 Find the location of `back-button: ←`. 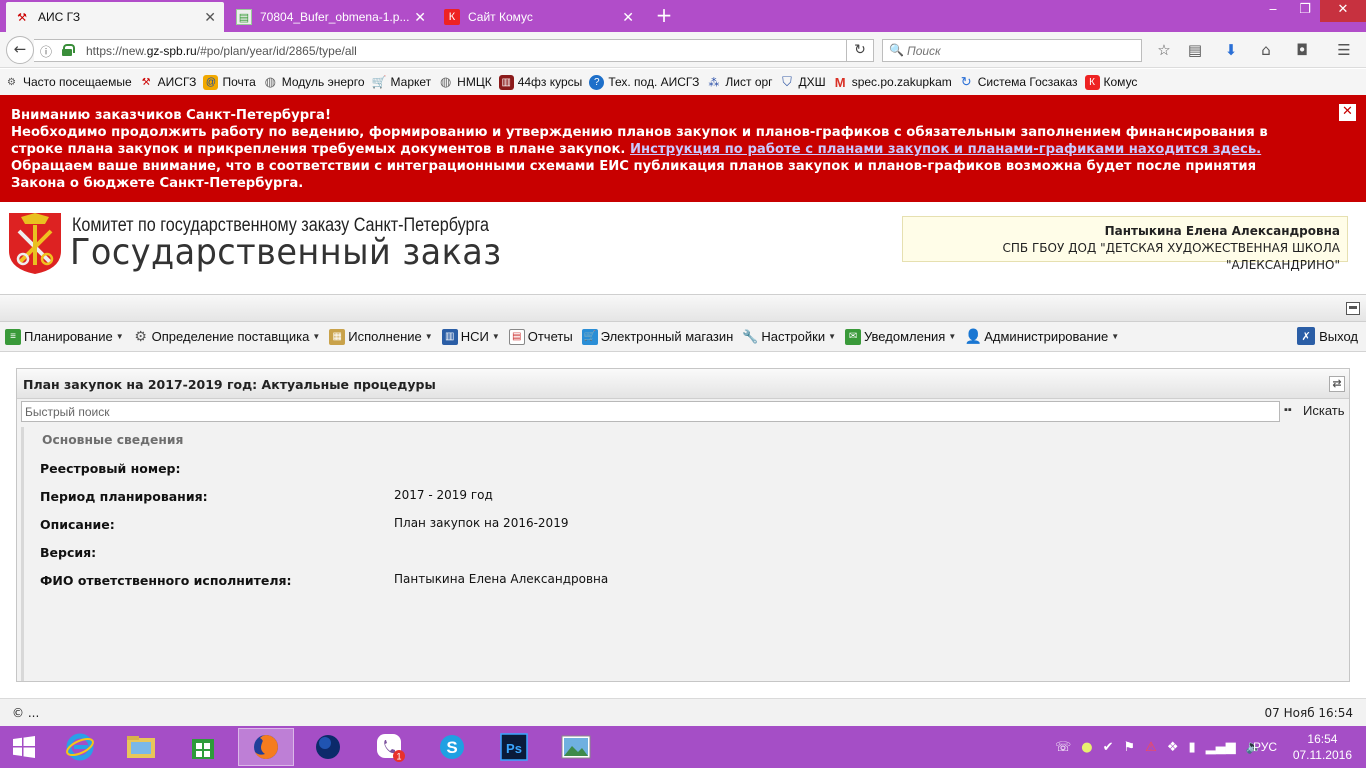

back-button: ← is located at coordinates (20, 50).